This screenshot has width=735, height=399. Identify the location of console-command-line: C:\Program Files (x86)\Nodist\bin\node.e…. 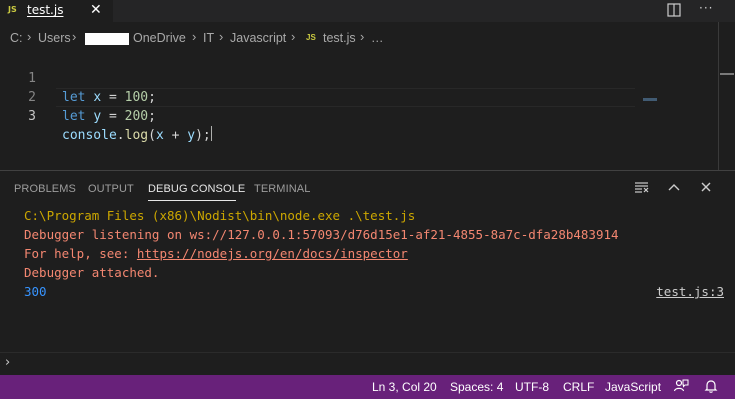
(220, 215).